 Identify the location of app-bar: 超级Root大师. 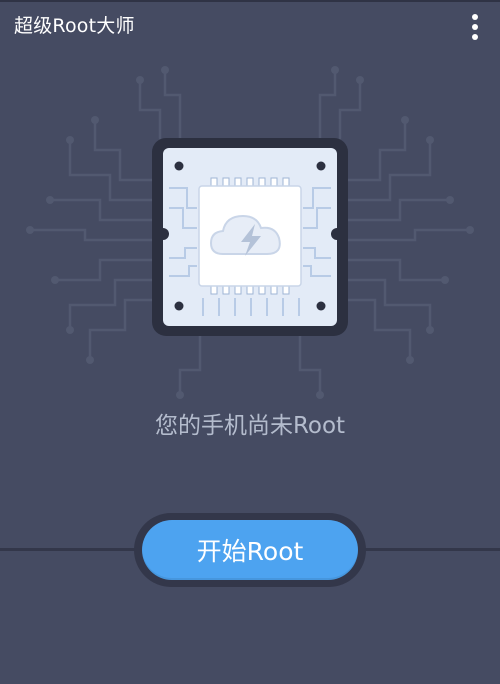
(250, 25).